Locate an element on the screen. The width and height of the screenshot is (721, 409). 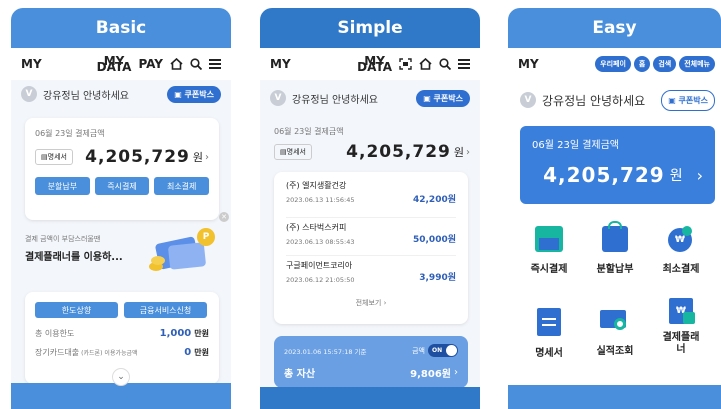
menu-item-installment: 분할납부 is located at coordinates (615, 248).